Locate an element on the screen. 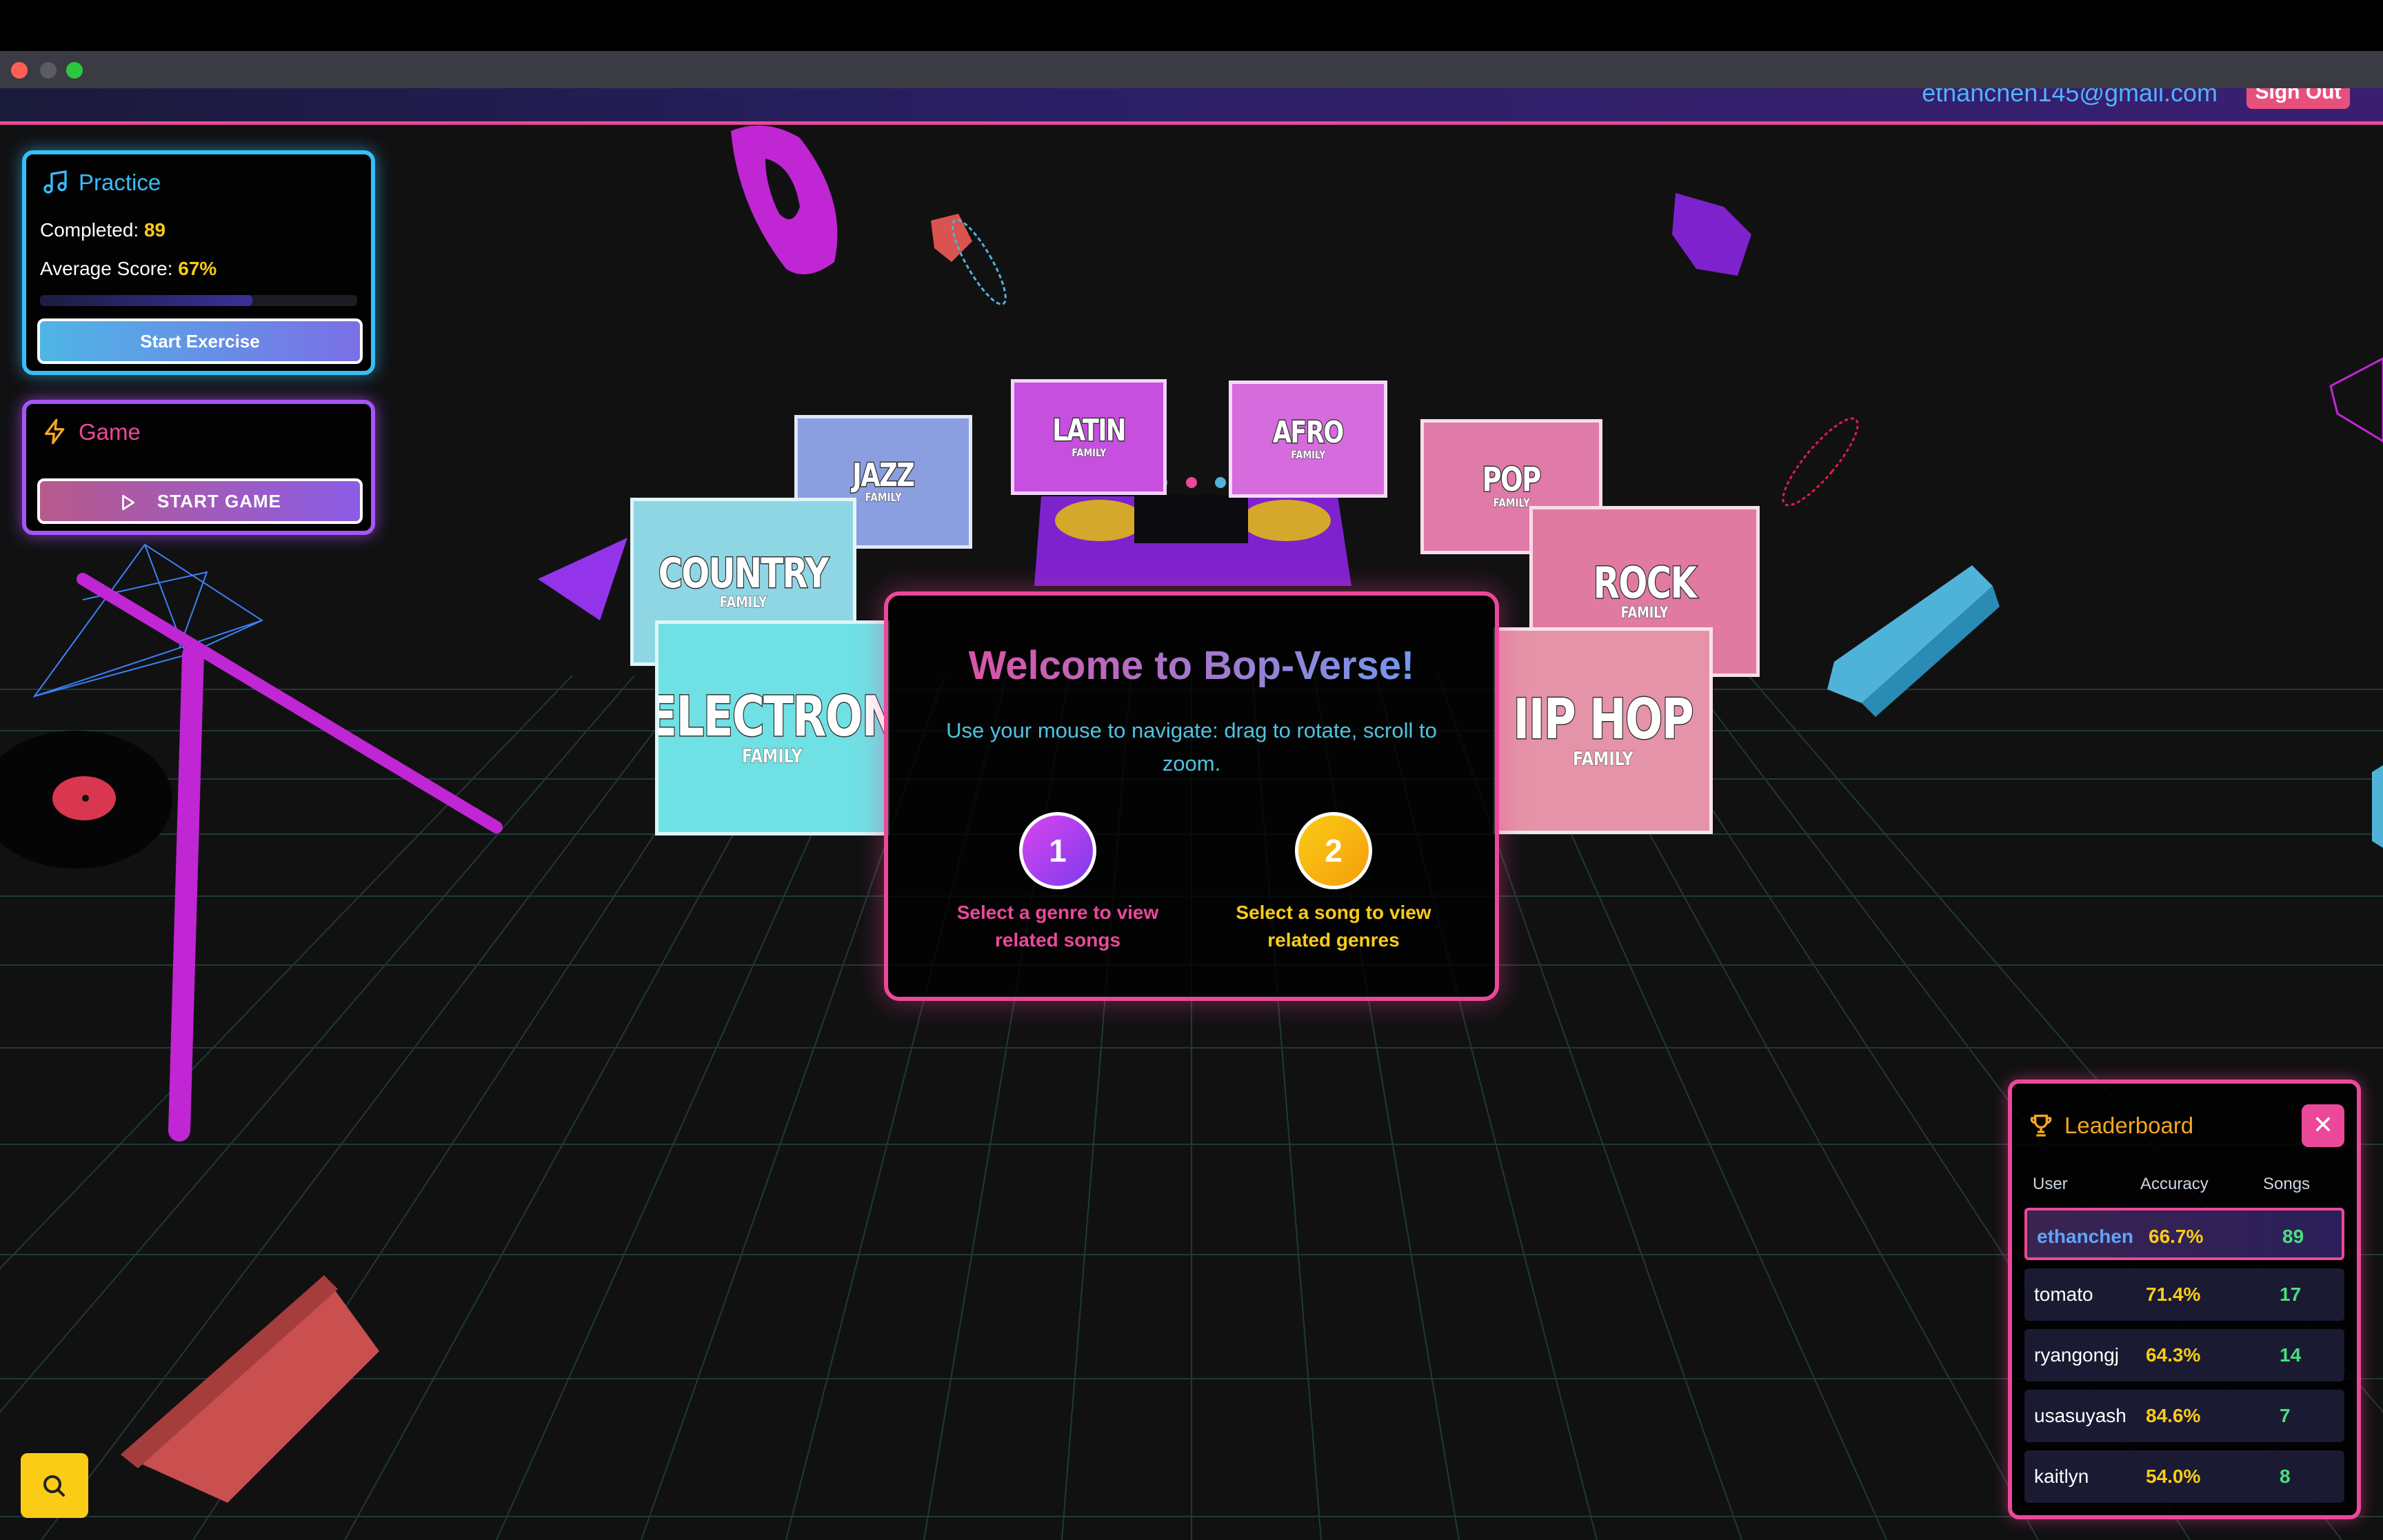 The height and width of the screenshot is (1540, 2383). welcome-title: Welcome to Bop-Verse! is located at coordinates (1191, 666).